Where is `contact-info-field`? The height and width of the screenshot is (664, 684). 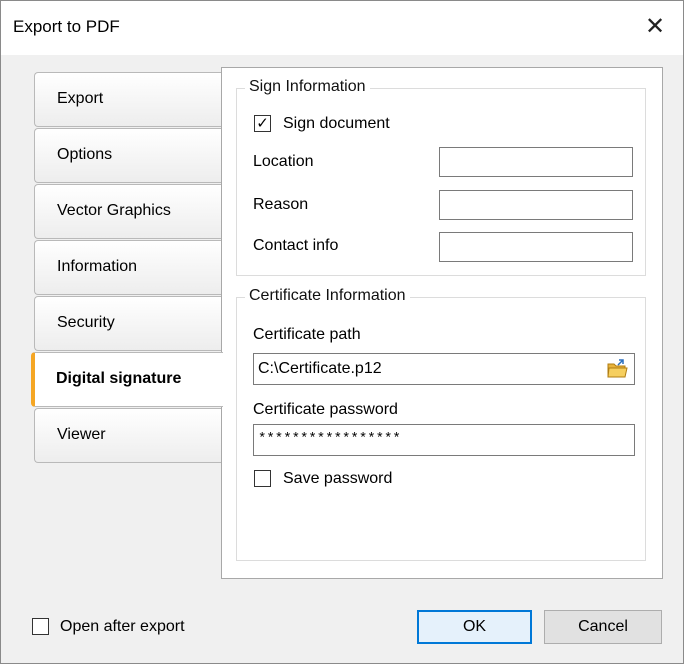 contact-info-field is located at coordinates (536, 247).